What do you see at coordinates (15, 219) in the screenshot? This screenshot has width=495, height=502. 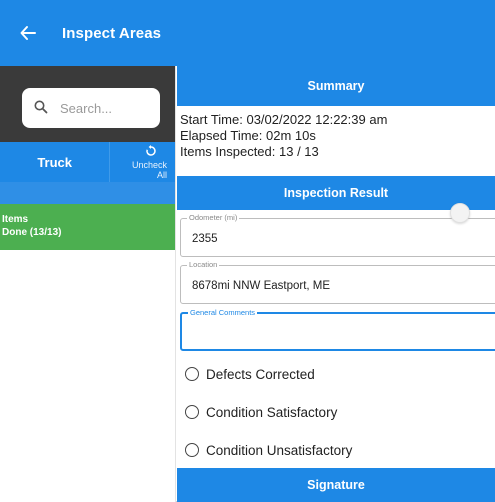 I see `items-title: Items` at bounding box center [15, 219].